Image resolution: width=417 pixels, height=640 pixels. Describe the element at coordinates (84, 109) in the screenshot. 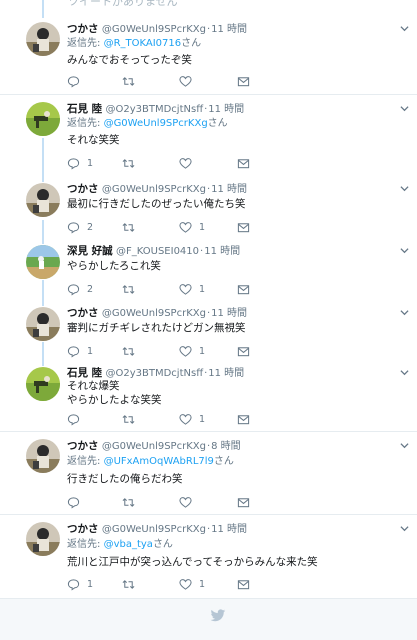

I see `display-name: 石見 陸` at that location.